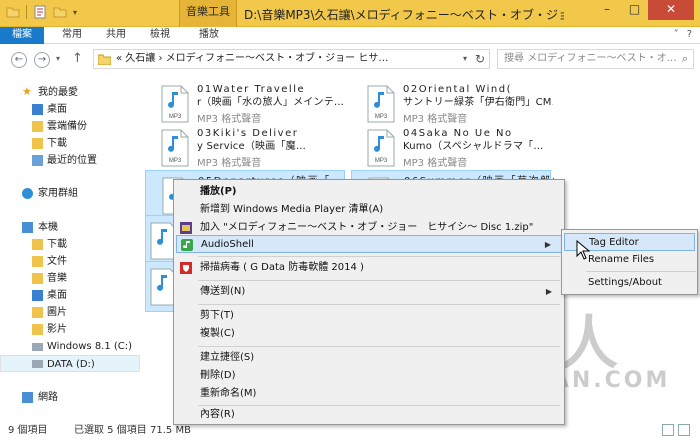 Image resolution: width=700 pixels, height=446 pixels. I want to click on sidebar-item-desktop: 桌面, so click(70, 109).